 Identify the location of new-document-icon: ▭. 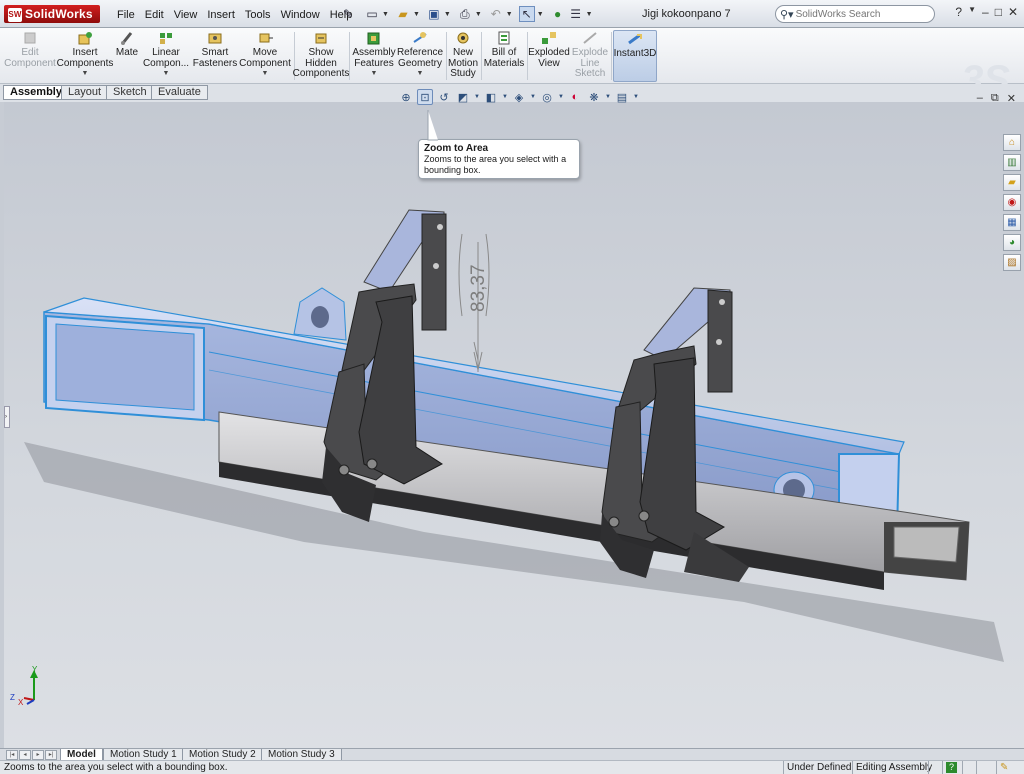
(372, 14).